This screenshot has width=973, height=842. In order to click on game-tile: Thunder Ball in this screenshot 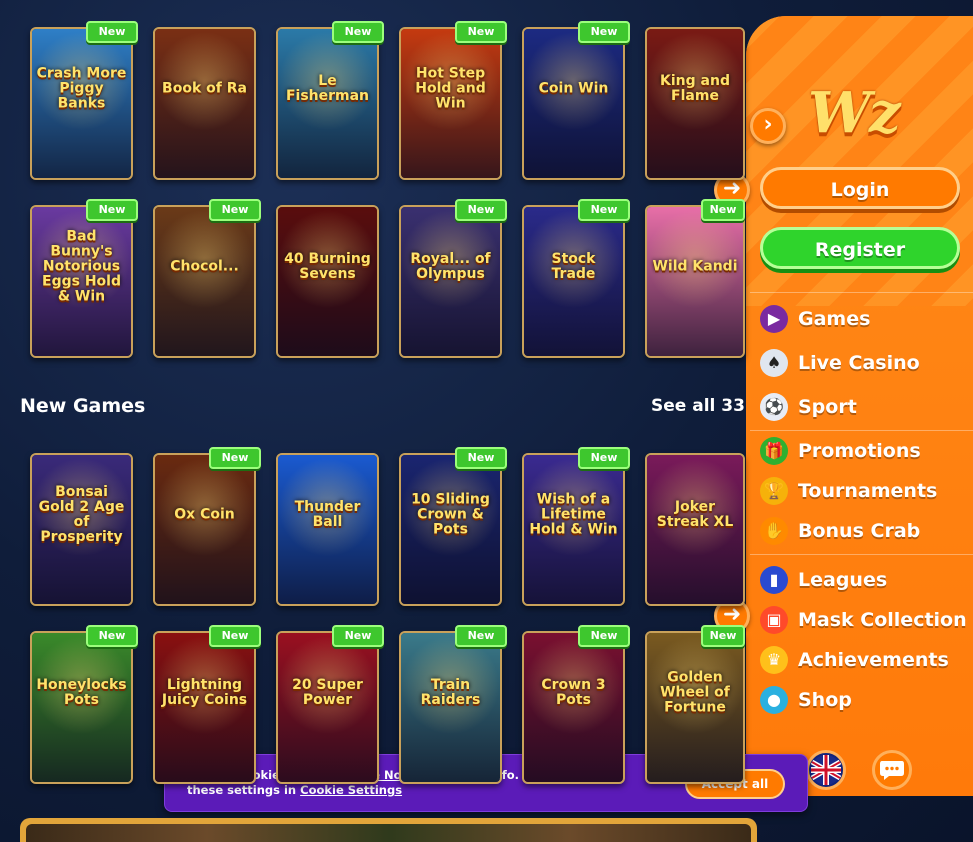, I will do `click(327, 529)`.